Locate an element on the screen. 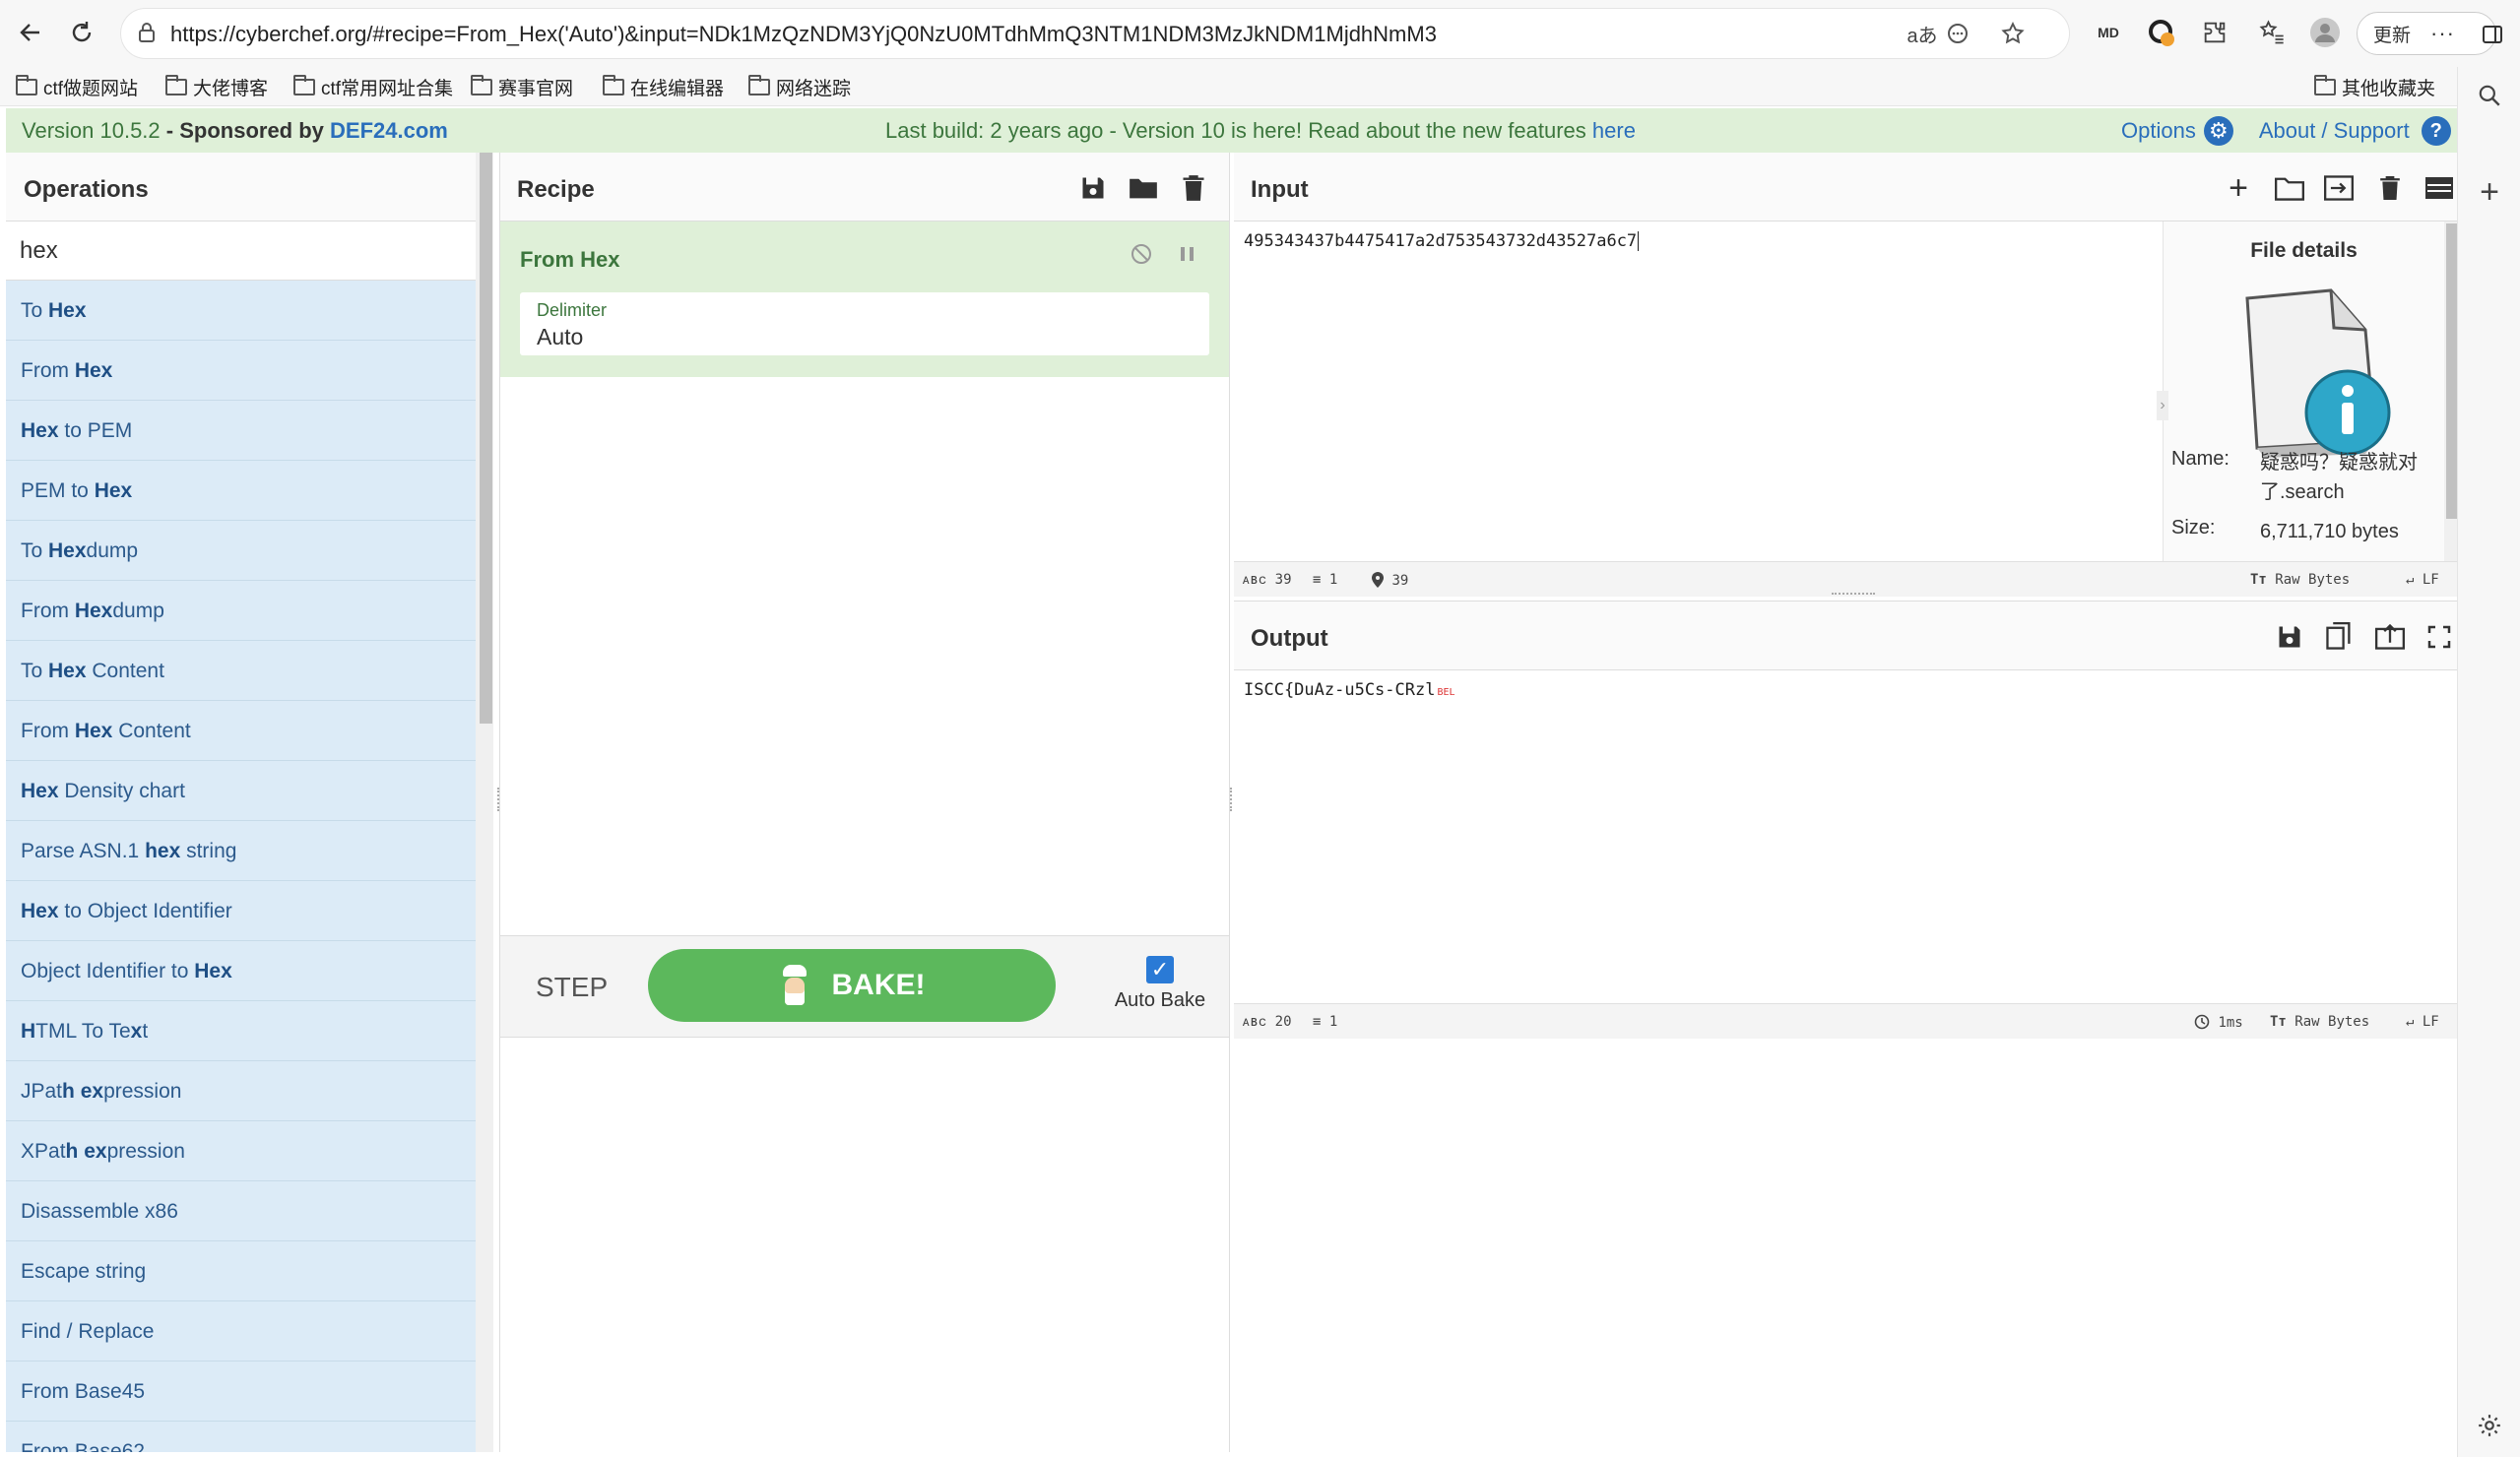 Image resolution: width=2520 pixels, height=1457 pixels. options-gear-icon: ⚙ is located at coordinates (2218, 131).